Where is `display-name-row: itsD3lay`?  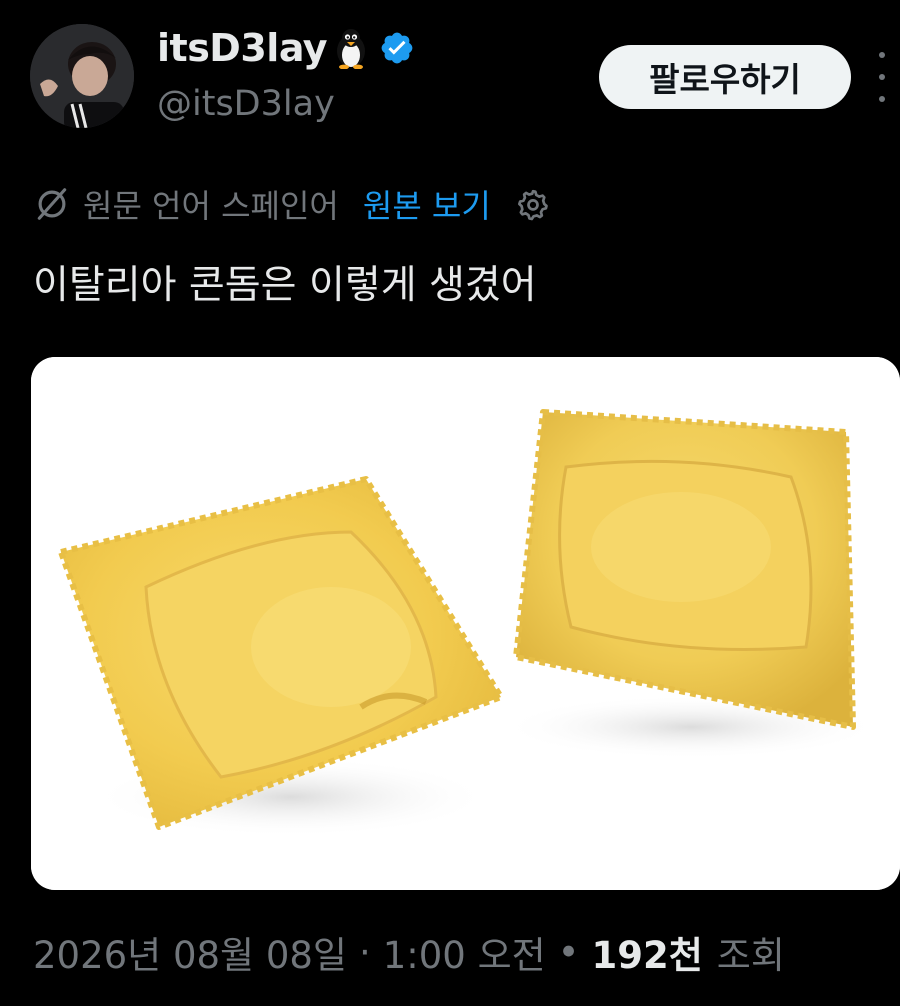 display-name-row: itsD3lay is located at coordinates (286, 48).